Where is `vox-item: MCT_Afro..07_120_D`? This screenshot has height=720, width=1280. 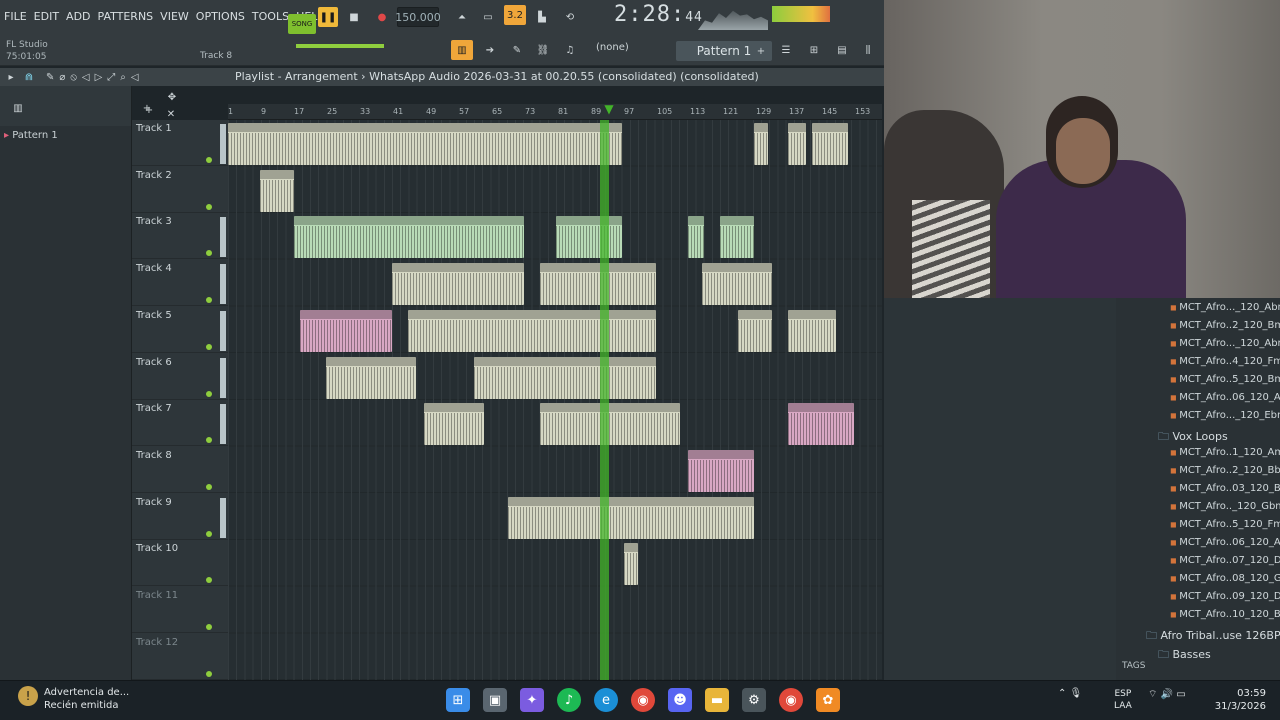 vox-item: MCT_Afro..07_120_D is located at coordinates (1225, 560).